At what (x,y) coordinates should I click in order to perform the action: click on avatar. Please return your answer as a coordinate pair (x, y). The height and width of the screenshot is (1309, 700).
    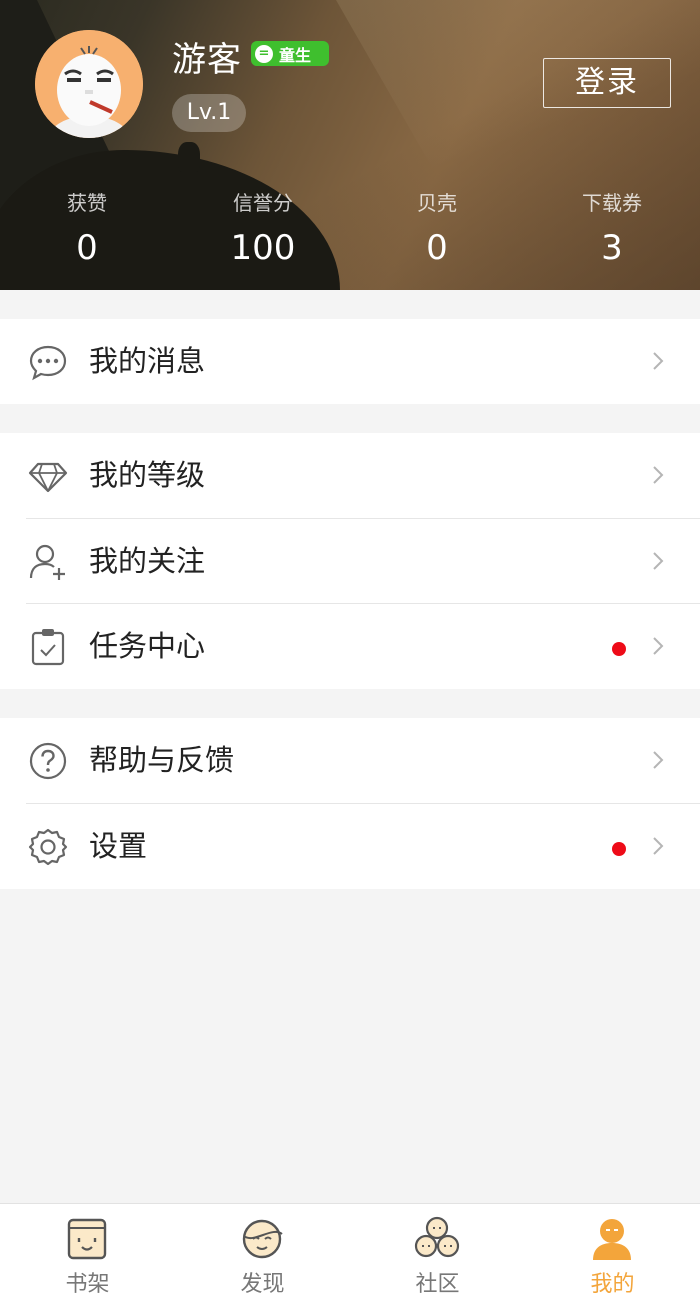
    Looking at the image, I should click on (89, 84).